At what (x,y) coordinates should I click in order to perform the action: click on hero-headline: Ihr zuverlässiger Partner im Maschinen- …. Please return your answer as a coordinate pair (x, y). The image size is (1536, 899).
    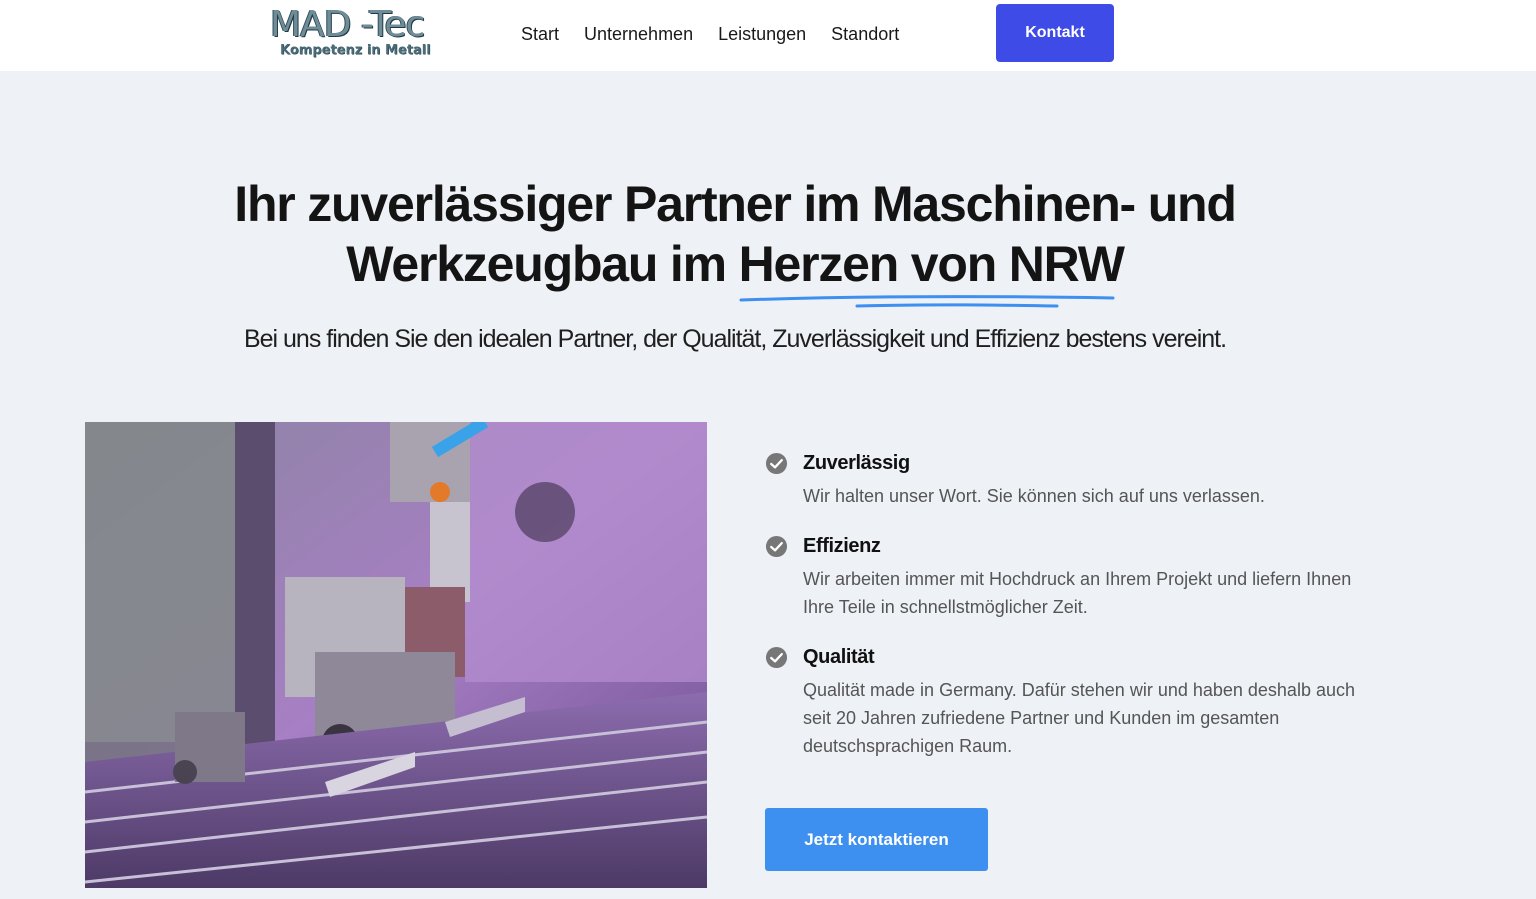
    Looking at the image, I should click on (735, 241).